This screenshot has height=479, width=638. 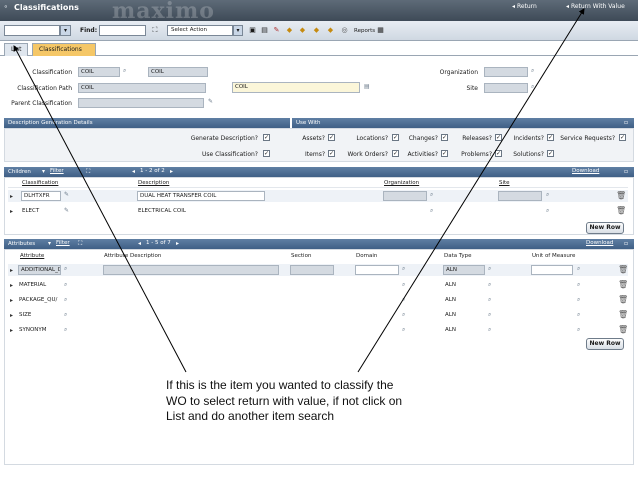 I want to click on items-checkbox: ✓, so click(x=331, y=153).